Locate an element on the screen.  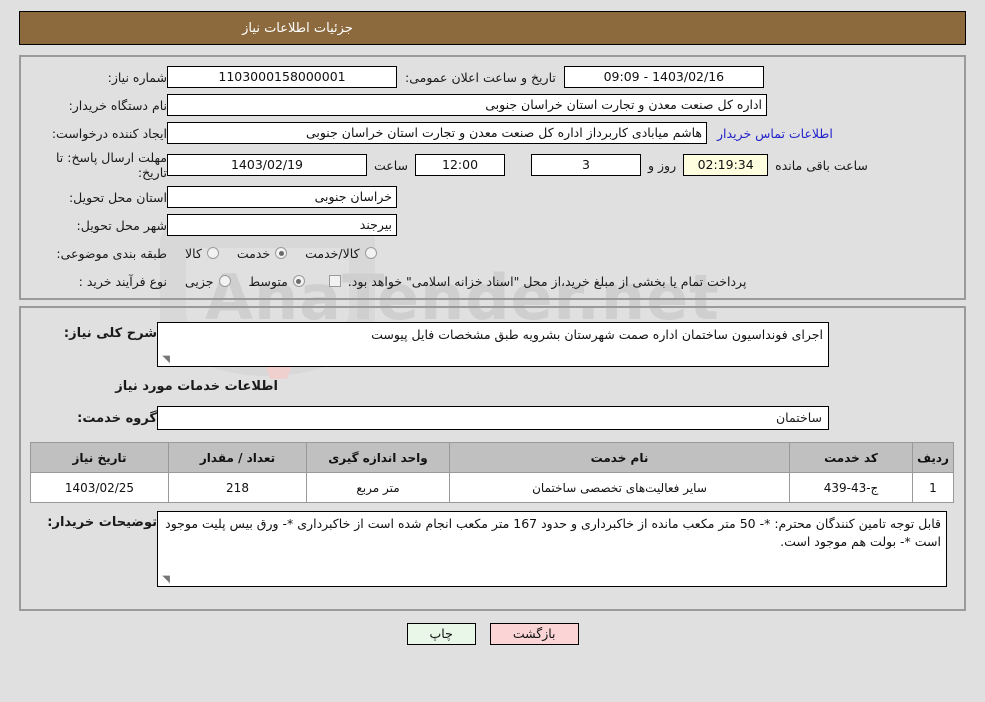
service-group-label: گروه خدمت: is located at coordinates (117, 418).